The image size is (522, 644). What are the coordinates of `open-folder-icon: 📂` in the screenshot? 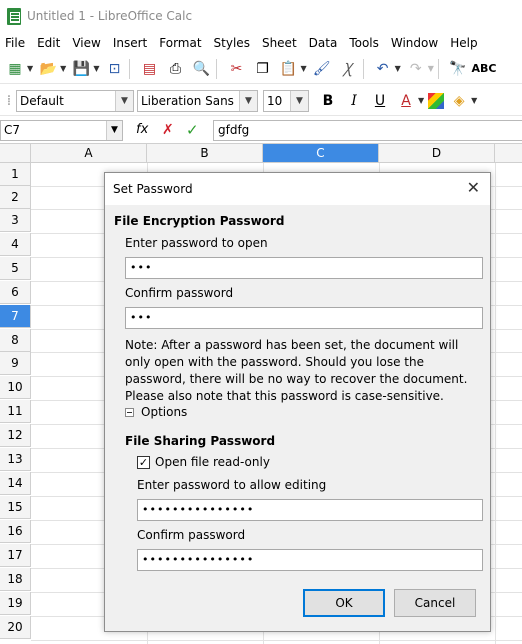 It's located at (48, 69).